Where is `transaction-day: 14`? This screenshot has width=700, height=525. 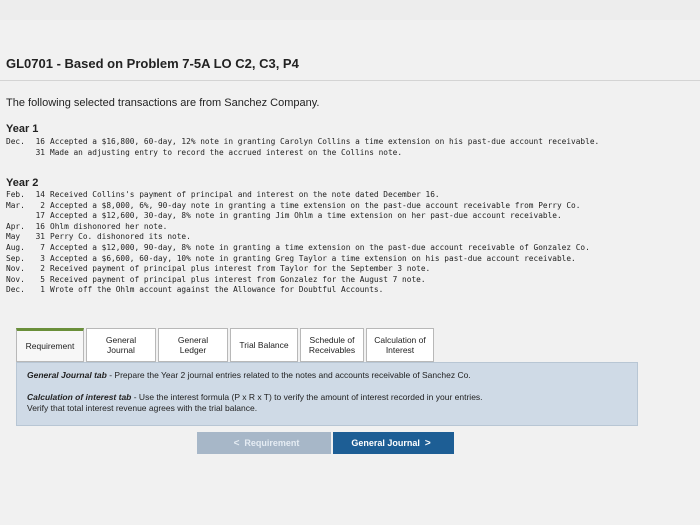 transaction-day: 14 is located at coordinates (40, 194).